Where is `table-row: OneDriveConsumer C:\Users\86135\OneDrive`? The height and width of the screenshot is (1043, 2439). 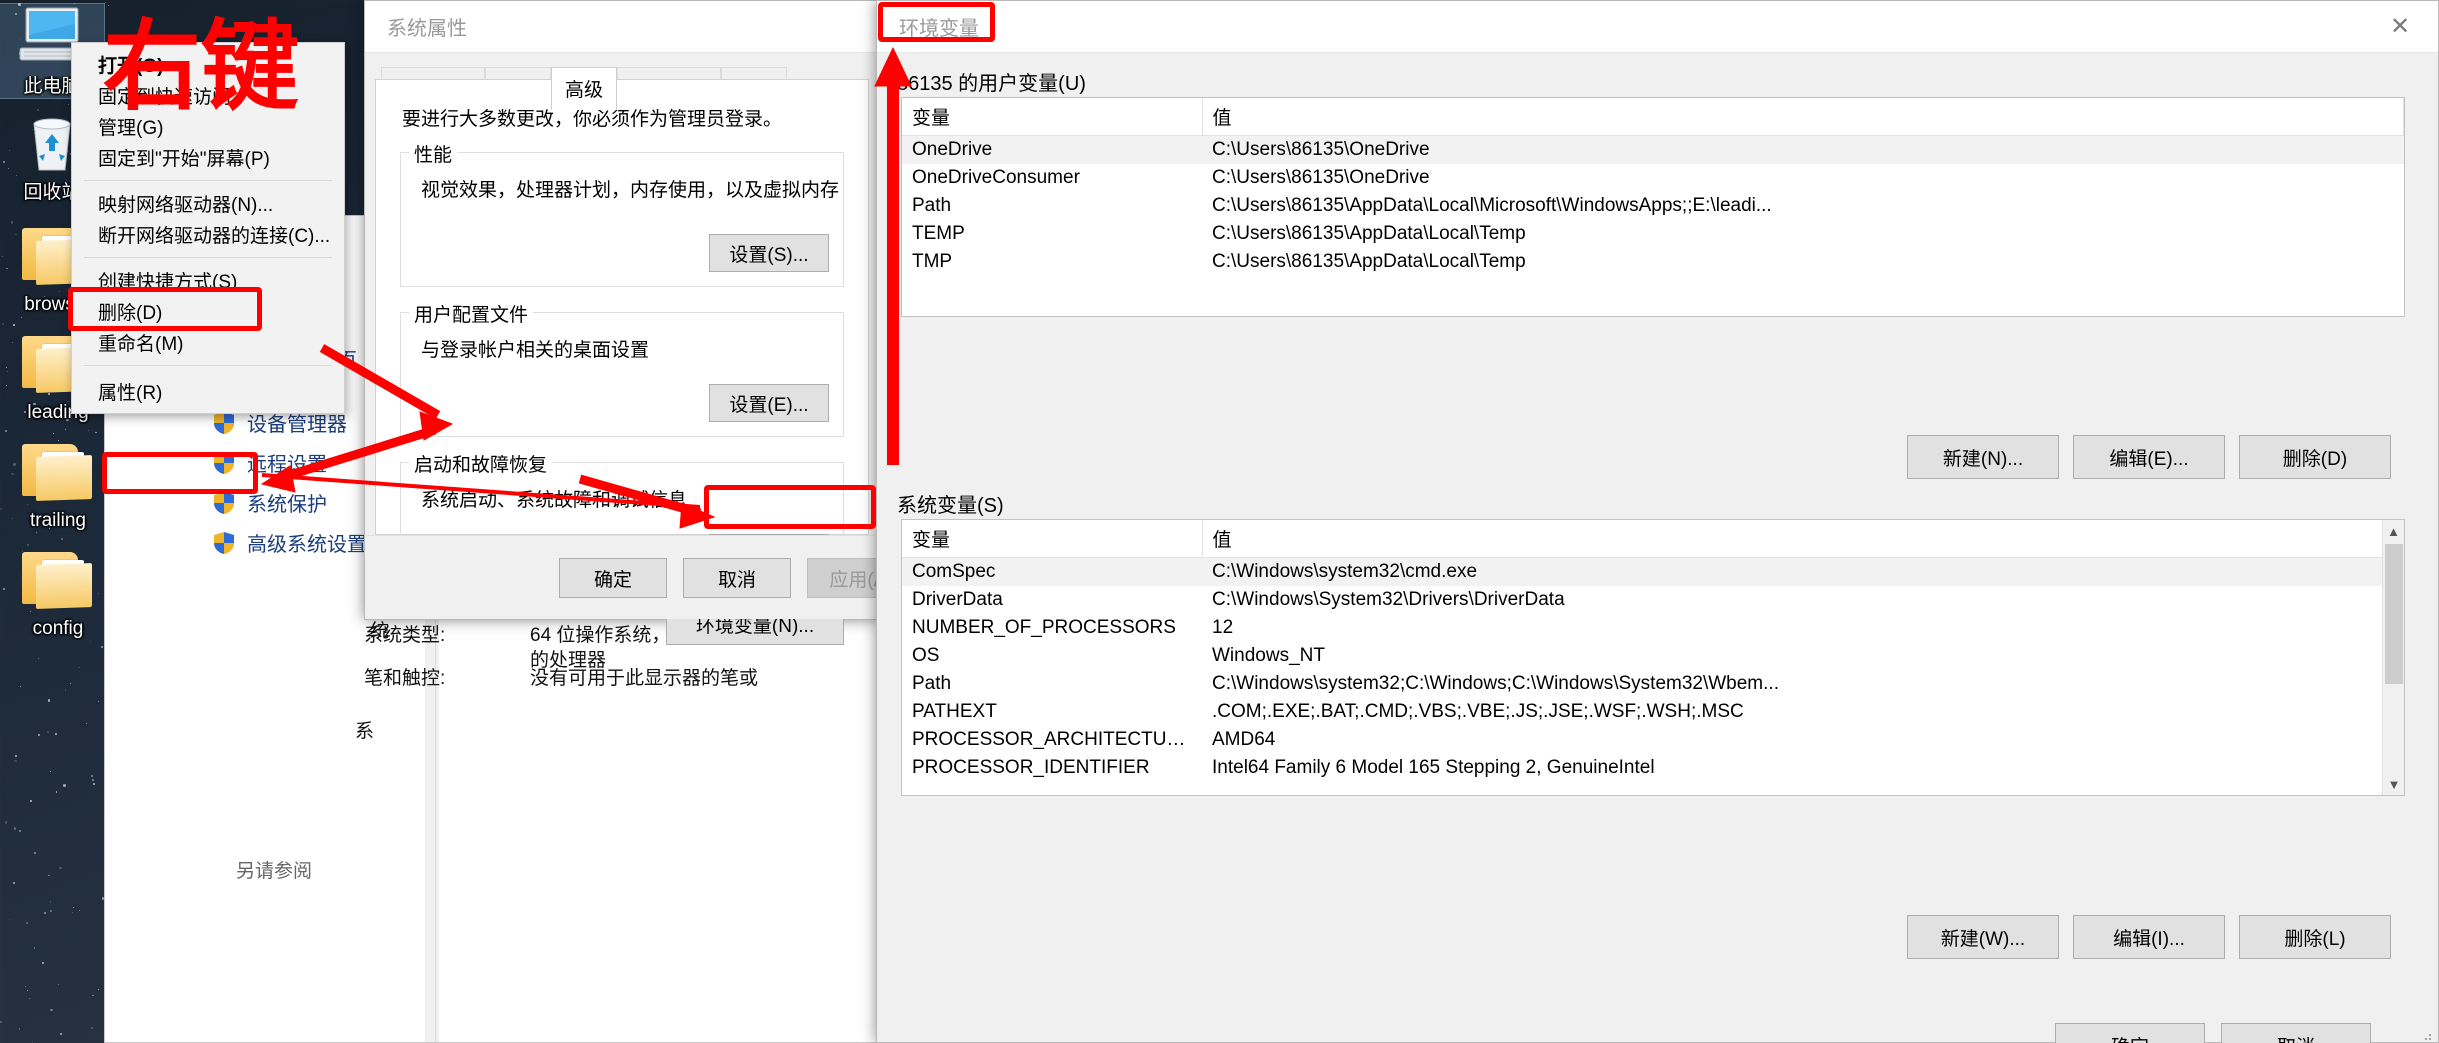
table-row: OneDriveConsumer C:\Users\86135\OneDrive is located at coordinates (1653, 178).